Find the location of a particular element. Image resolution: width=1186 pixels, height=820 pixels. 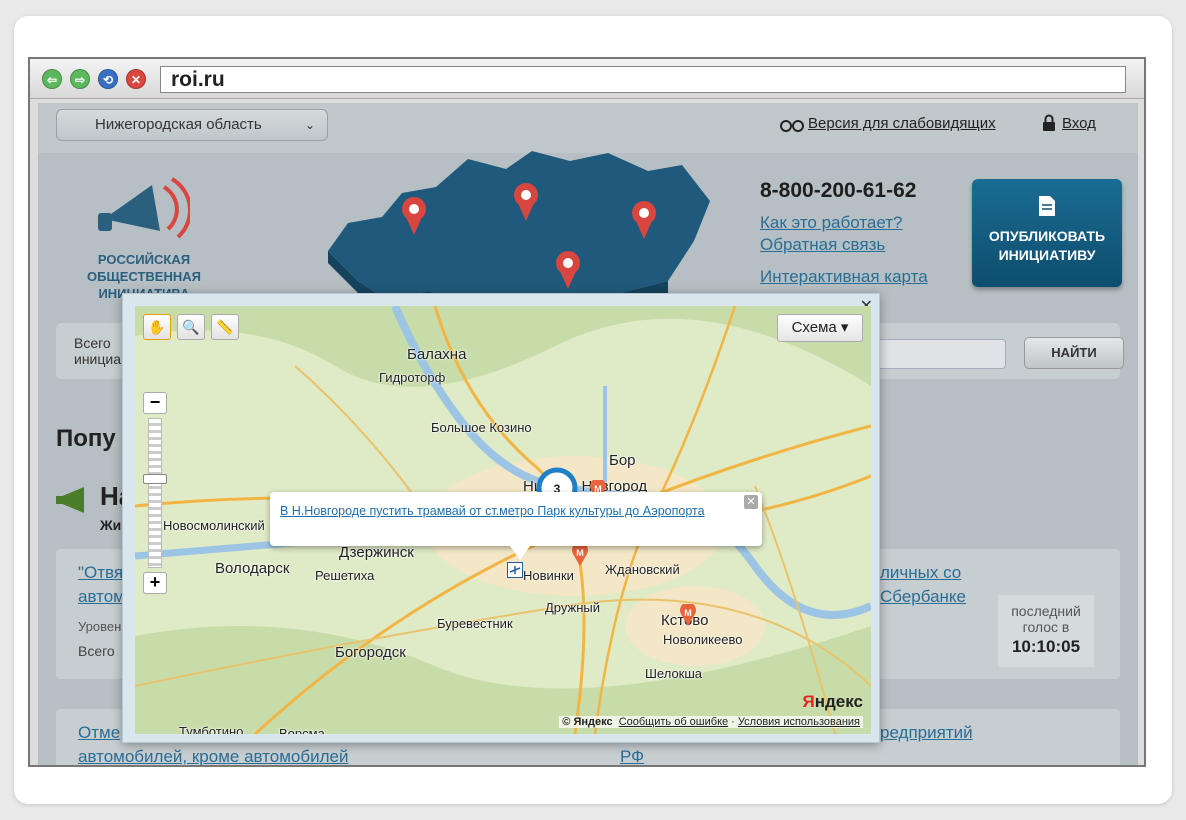

initiative-level: Уровен is located at coordinates (100, 626).